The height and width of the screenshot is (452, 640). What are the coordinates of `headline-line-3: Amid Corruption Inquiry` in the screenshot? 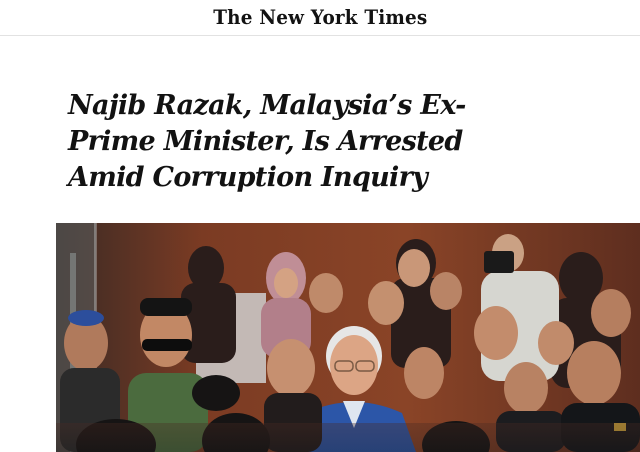 It's located at (248, 177).